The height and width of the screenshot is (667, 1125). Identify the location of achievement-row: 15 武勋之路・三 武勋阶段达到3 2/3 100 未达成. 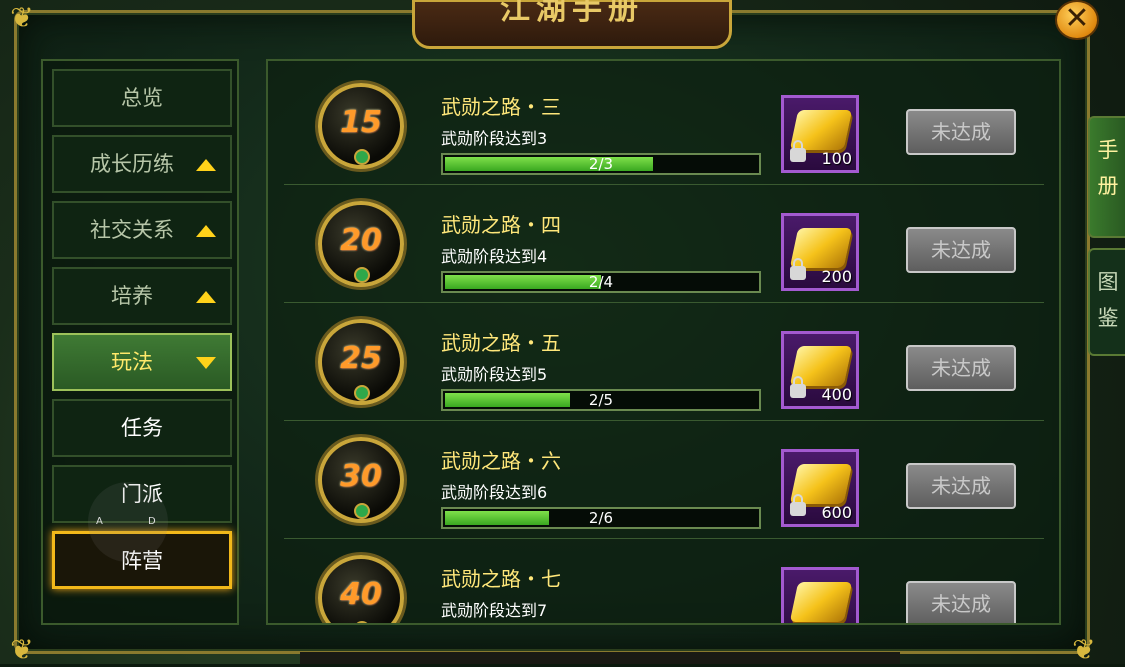
(664, 126).